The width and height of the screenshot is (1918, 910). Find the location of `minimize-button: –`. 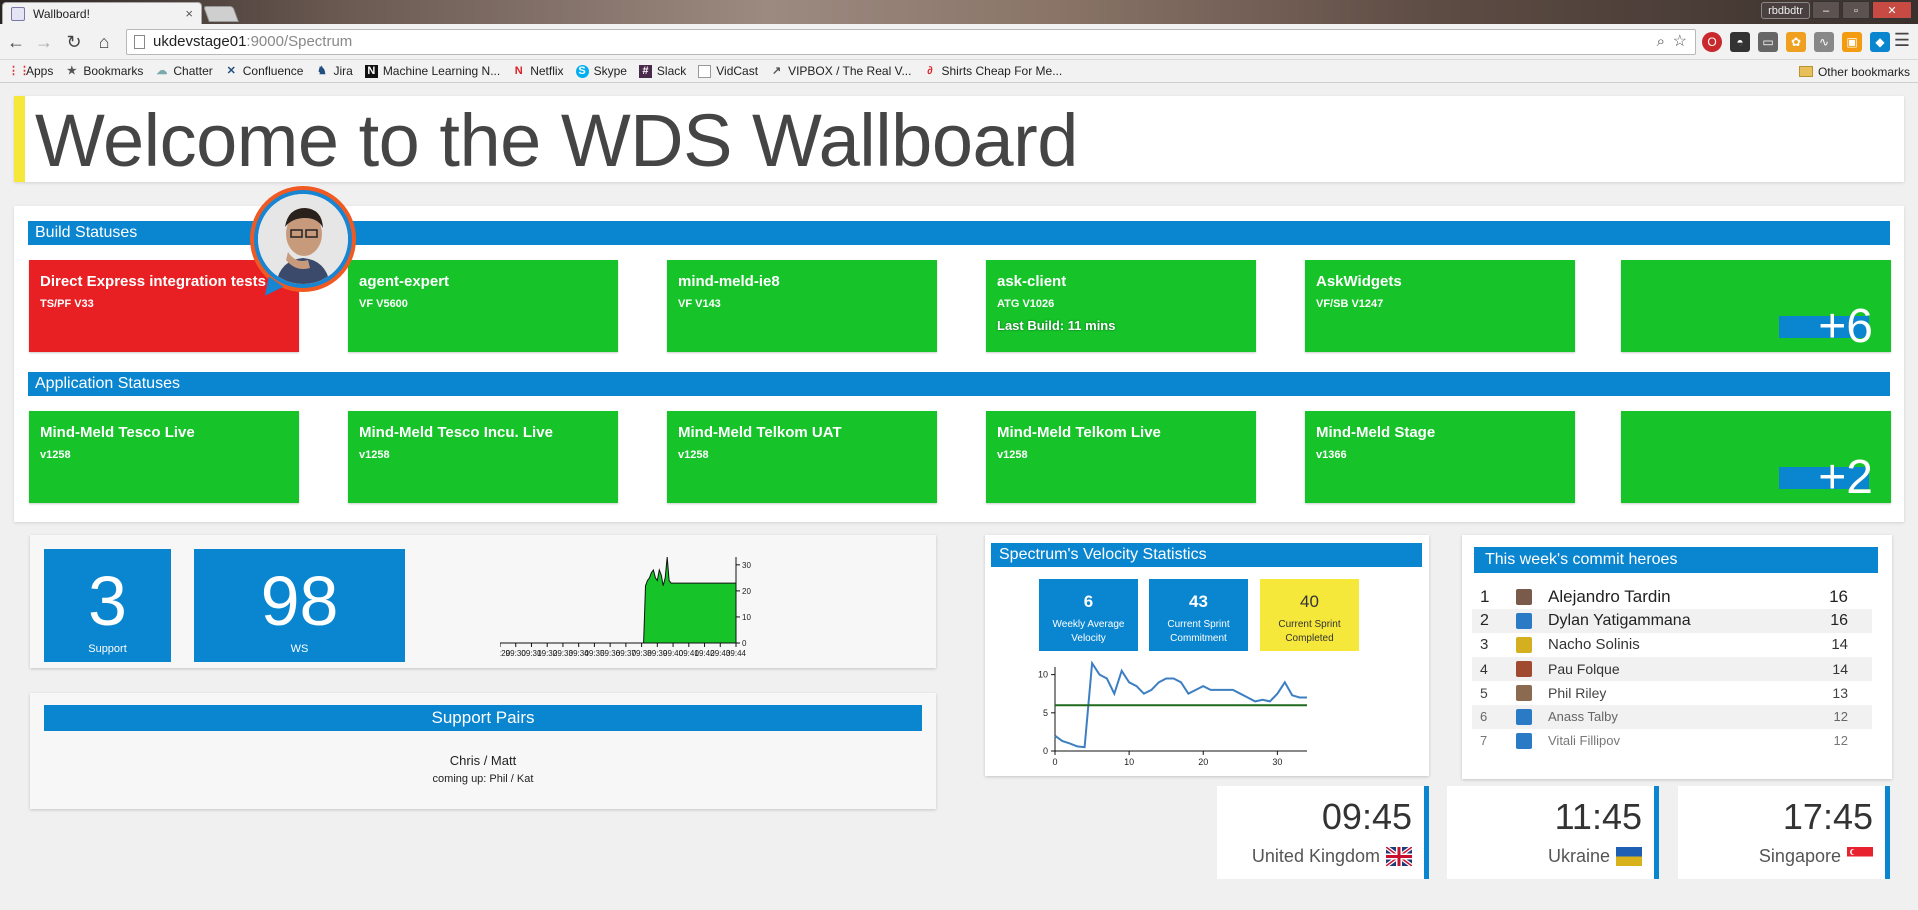

minimize-button: – is located at coordinates (1826, 10).